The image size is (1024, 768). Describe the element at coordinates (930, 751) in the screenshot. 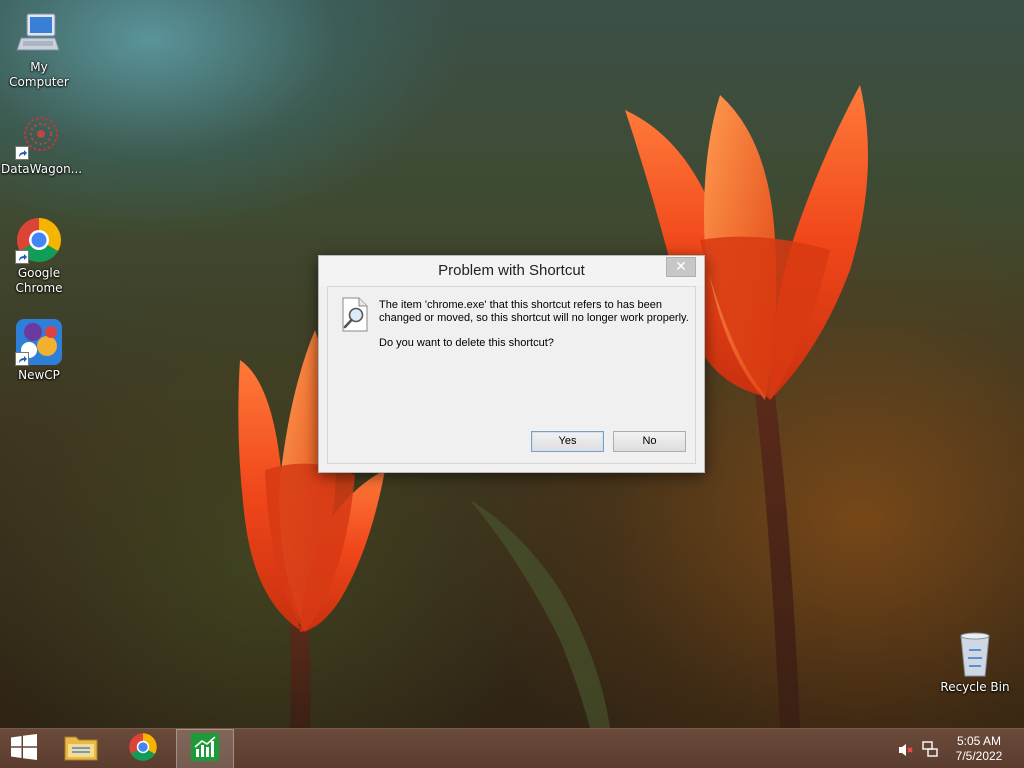

I see `network-icon` at that location.